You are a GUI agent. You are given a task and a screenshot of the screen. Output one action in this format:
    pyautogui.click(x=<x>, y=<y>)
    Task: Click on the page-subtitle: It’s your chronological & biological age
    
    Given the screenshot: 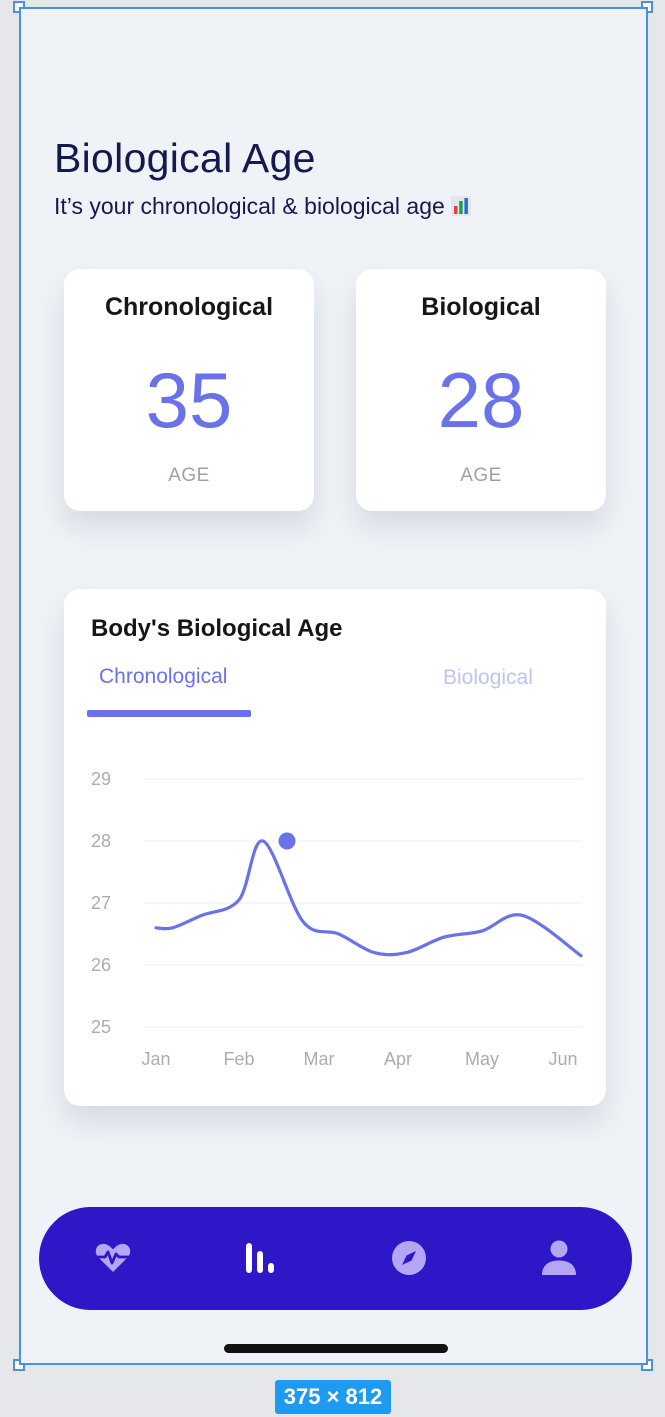 What is the action you would take?
    pyautogui.click(x=263, y=206)
    